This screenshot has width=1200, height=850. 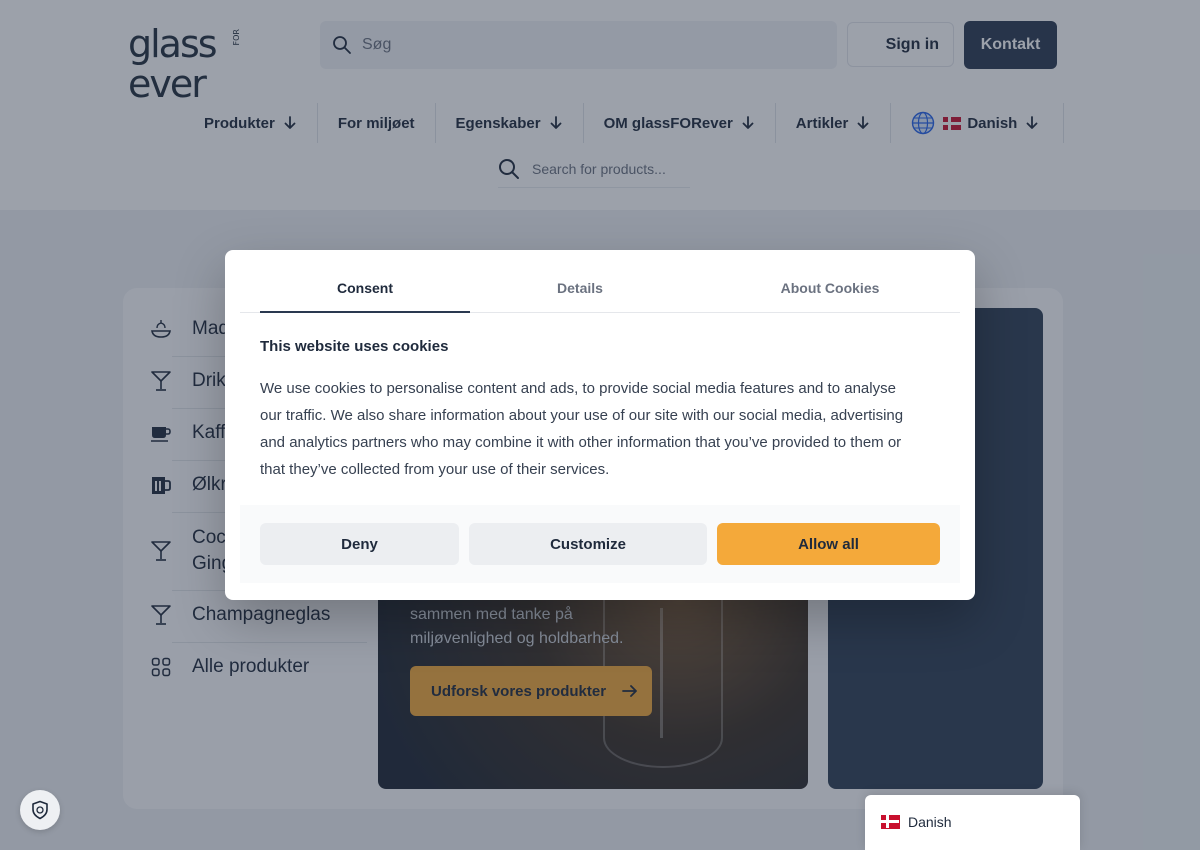 What do you see at coordinates (828, 544) in the screenshot?
I see `allow-all-button: Allow all` at bounding box center [828, 544].